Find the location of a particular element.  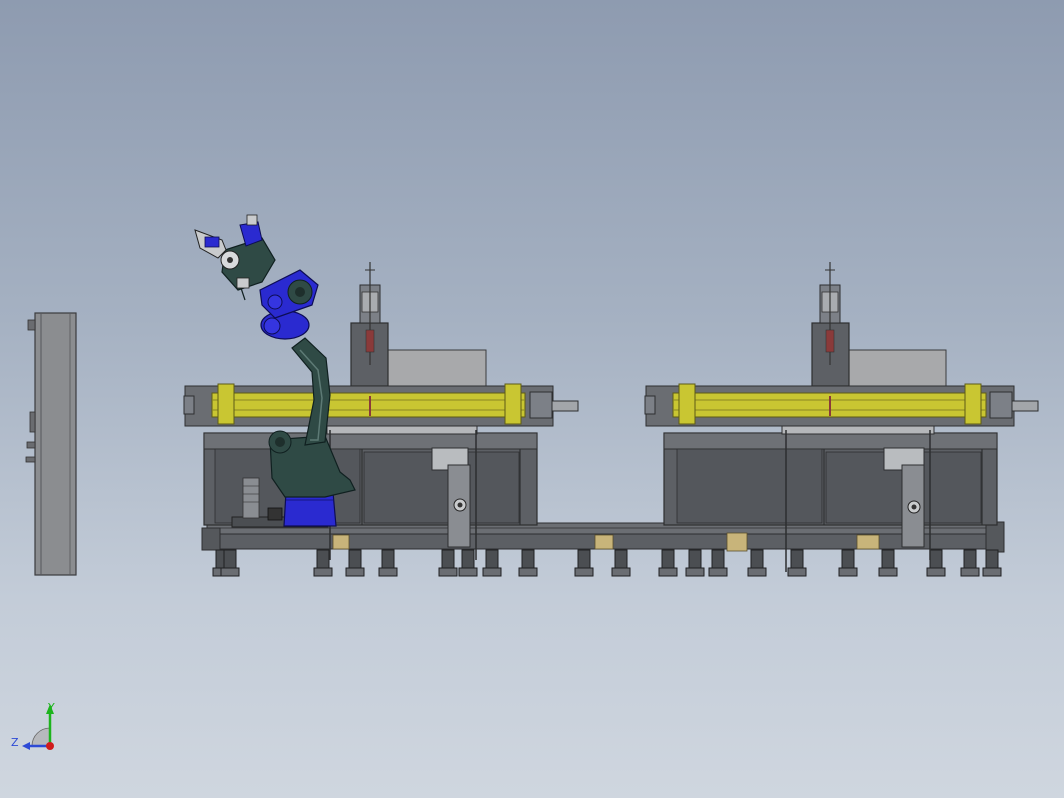

leveling-feet is located at coordinates (607, 563).